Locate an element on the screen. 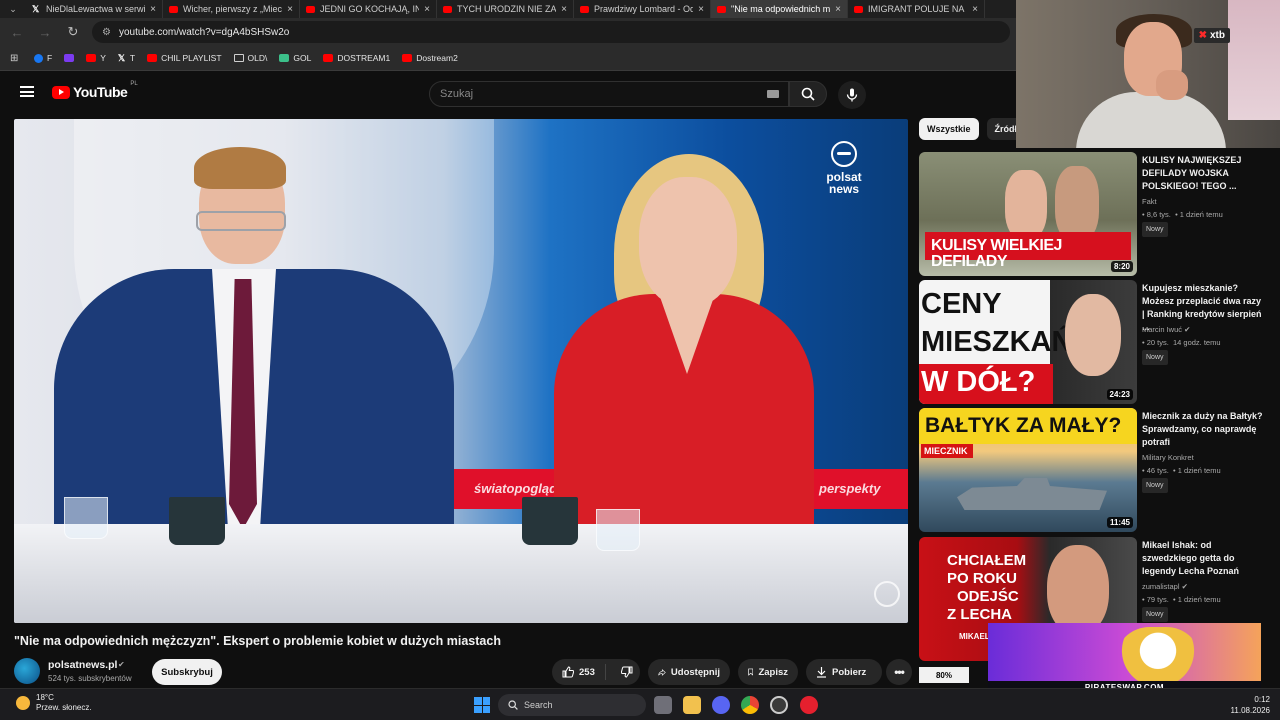 This screenshot has width=1280, height=720. folder-icon is located at coordinates (238, 58).